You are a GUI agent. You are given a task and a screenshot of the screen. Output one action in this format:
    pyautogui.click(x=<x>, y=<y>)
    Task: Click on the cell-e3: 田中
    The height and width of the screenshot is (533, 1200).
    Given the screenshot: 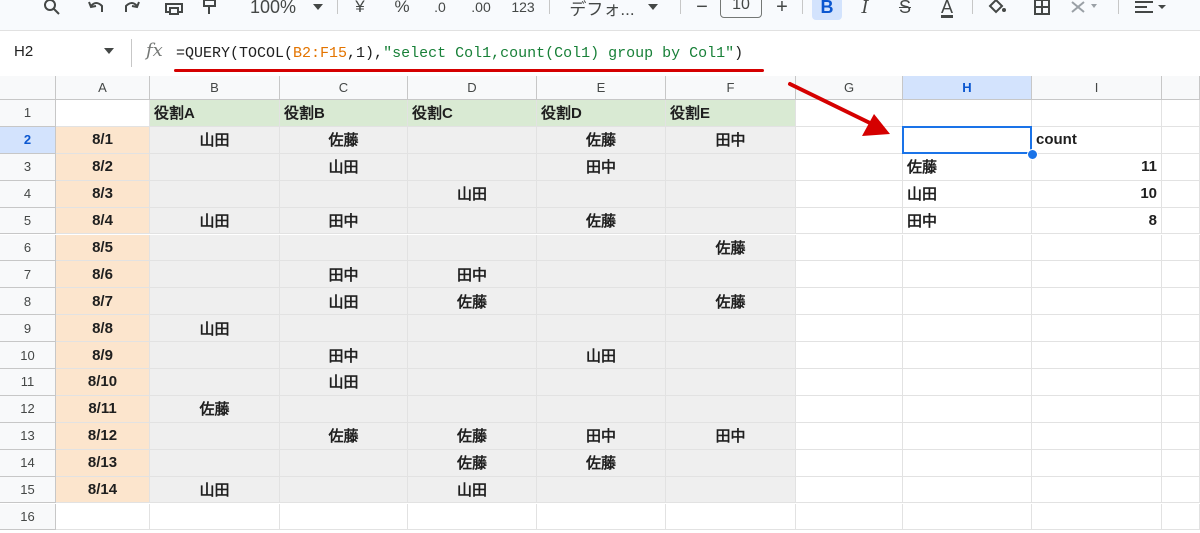 What is the action you would take?
    pyautogui.click(x=601, y=167)
    